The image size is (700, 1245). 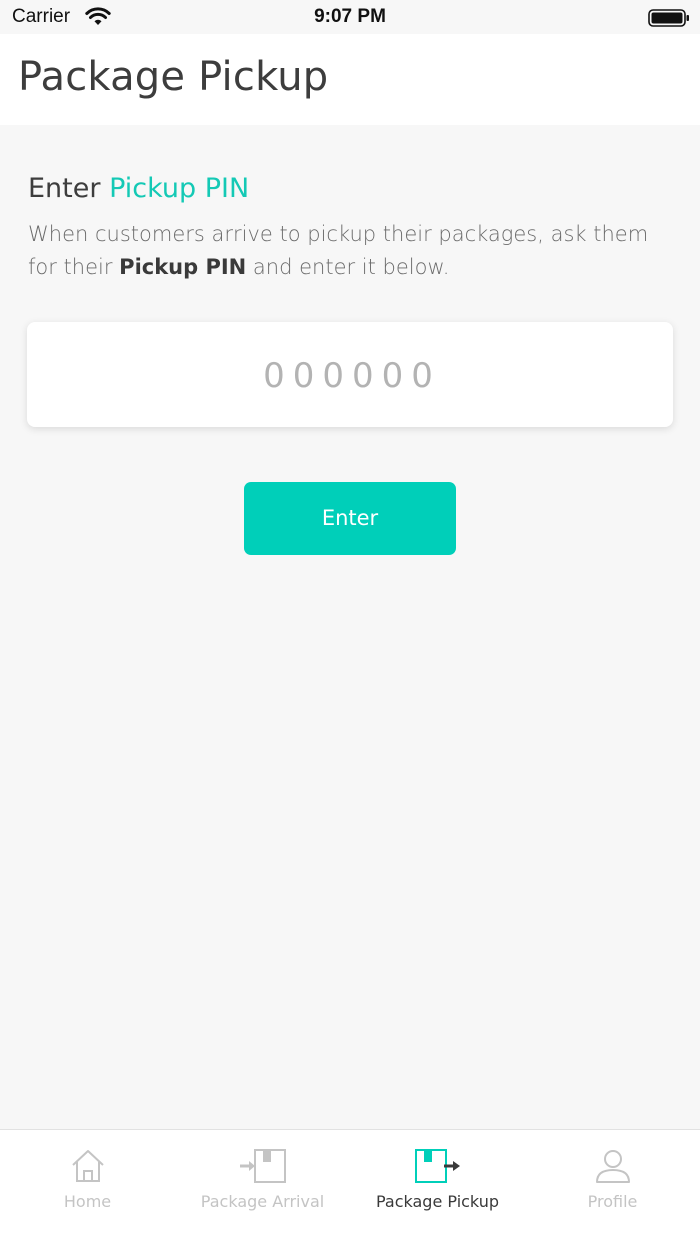 What do you see at coordinates (350, 79) in the screenshot?
I see `nav-header: Package Pickup` at bounding box center [350, 79].